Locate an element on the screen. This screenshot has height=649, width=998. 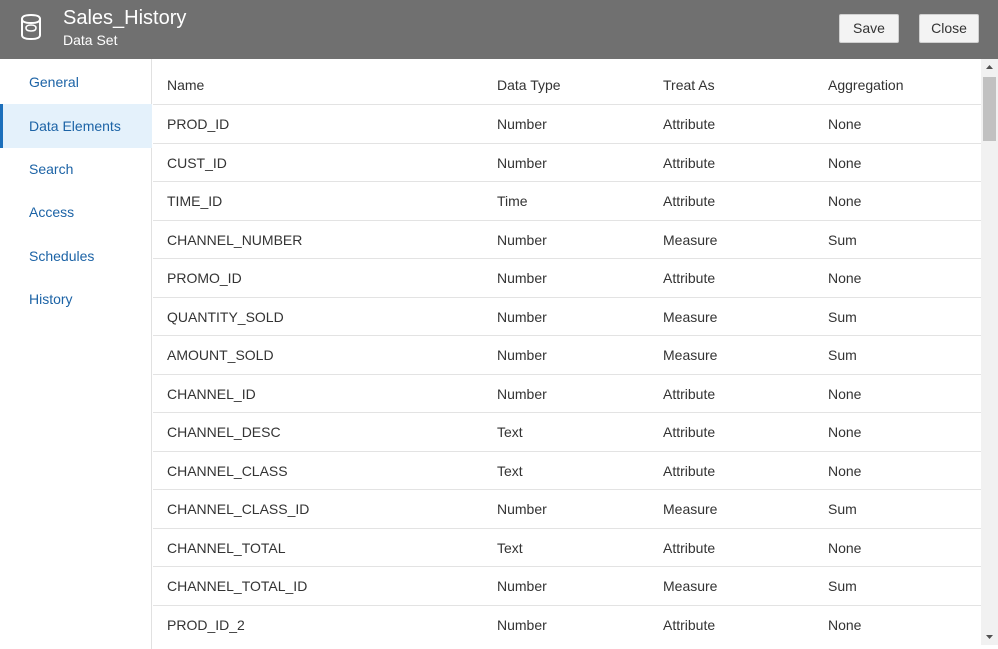
sidebar-item-schedules: Schedules is located at coordinates (76, 256).